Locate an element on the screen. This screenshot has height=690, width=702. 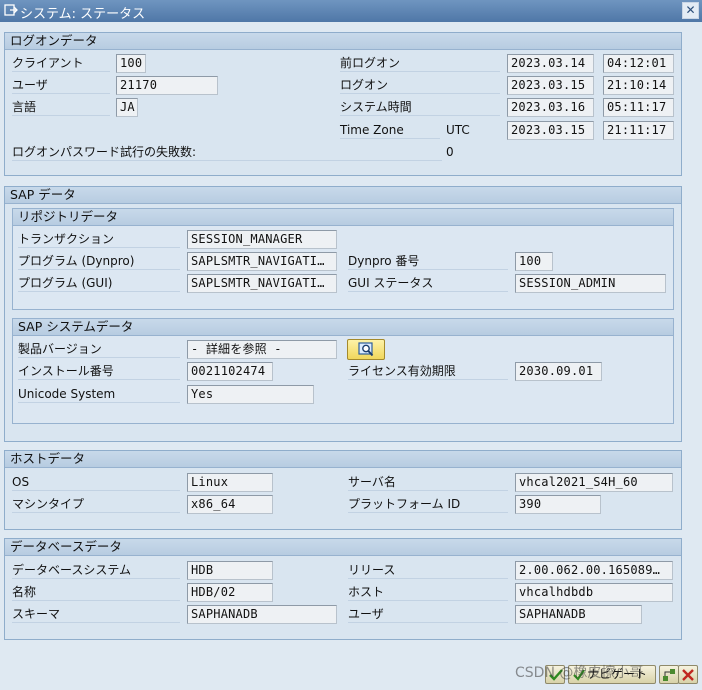
user-field: 21170 is located at coordinates (167, 85).